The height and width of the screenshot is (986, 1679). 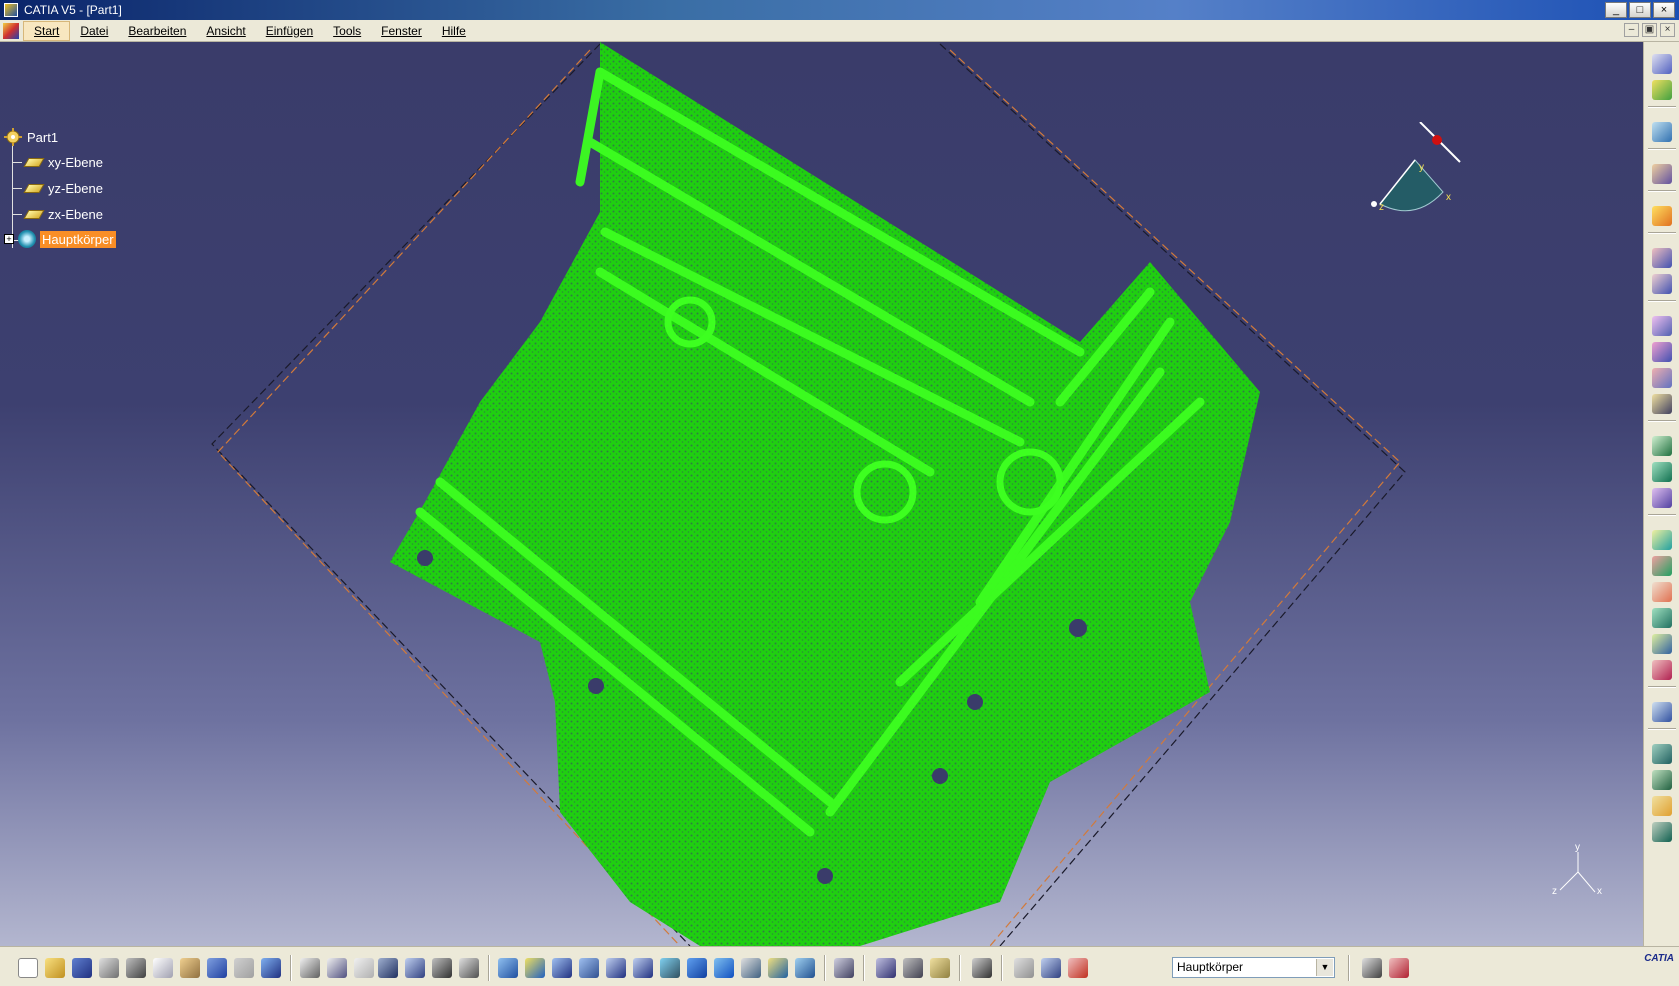 What do you see at coordinates (454, 31) in the screenshot?
I see `menu-hilfe: Hilfe` at bounding box center [454, 31].